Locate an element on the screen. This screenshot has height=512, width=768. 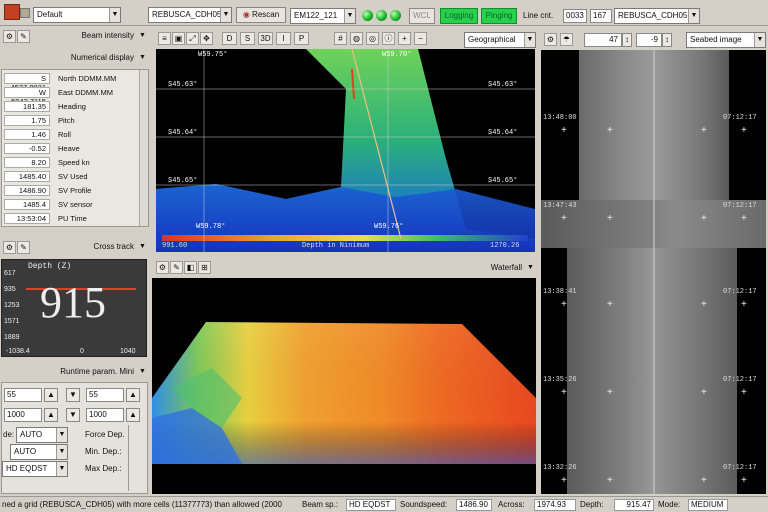
rescan-button: ◉ Rescan is located at coordinates (261, 15).